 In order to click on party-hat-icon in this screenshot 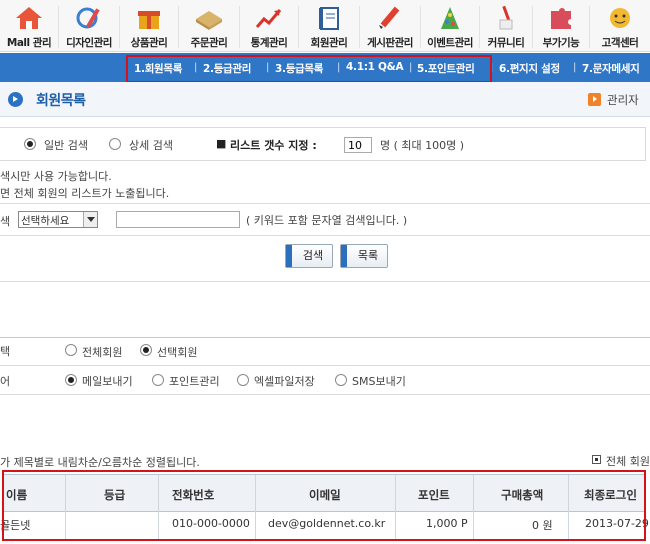, I will do `click(450, 18)`.